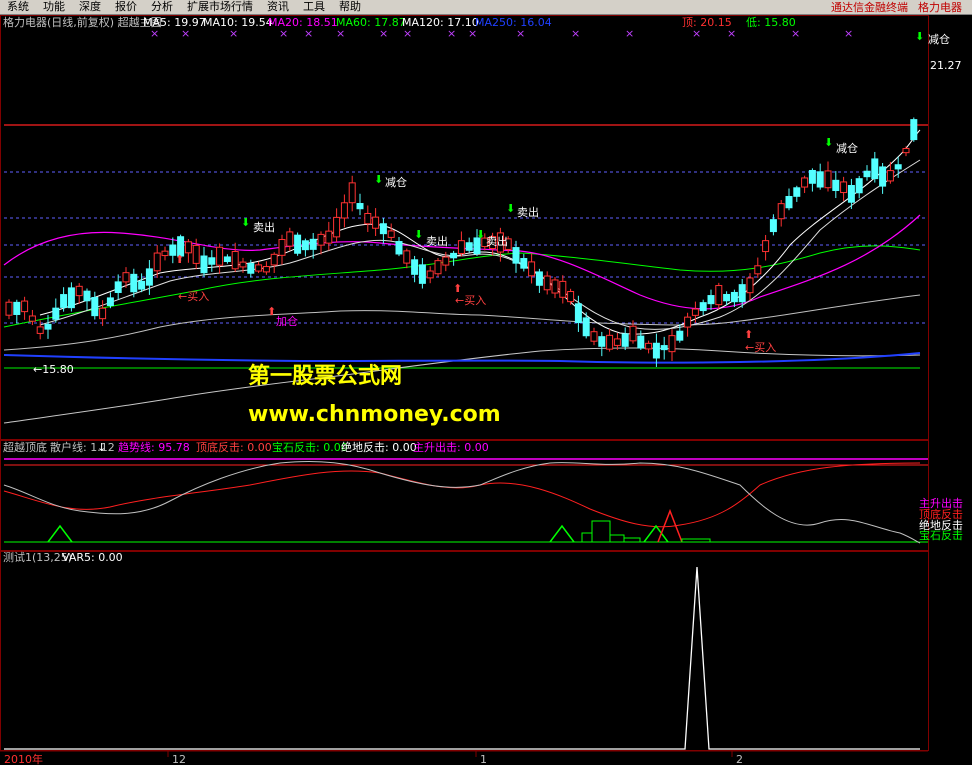 The width and height of the screenshot is (972, 765). I want to click on menu-item-analysis: 分析, so click(162, 7).